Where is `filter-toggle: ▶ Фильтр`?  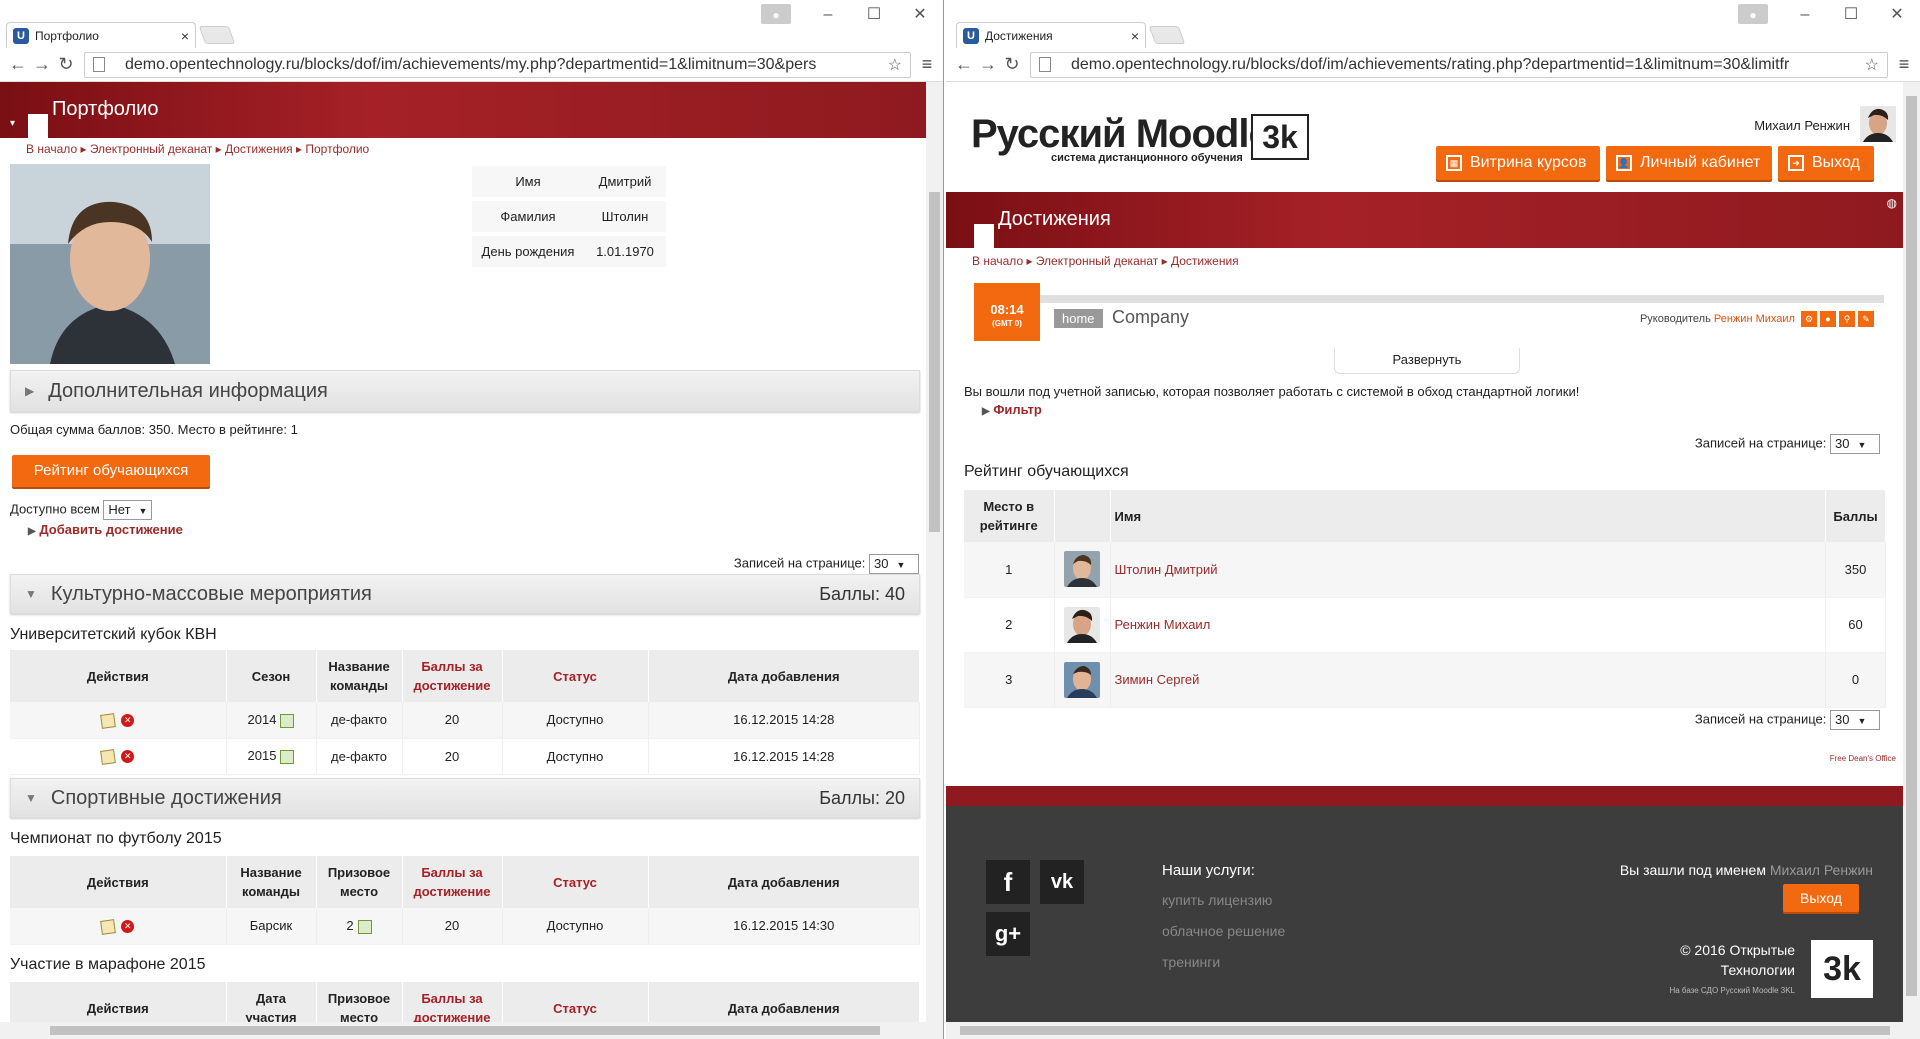 filter-toggle: ▶ Фильтр is located at coordinates (1012, 409).